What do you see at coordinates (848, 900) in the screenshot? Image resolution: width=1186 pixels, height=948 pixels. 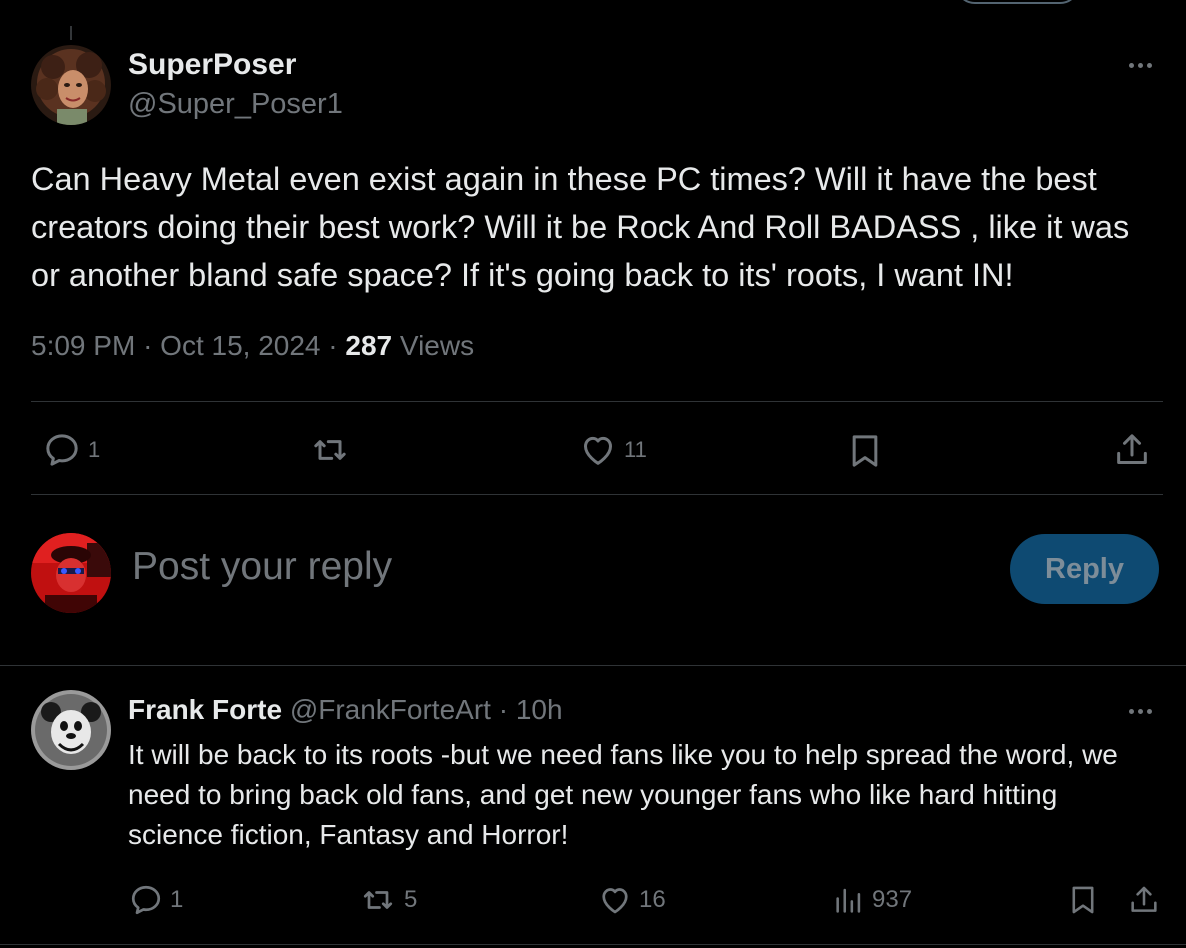 I see `analytics-icon` at bounding box center [848, 900].